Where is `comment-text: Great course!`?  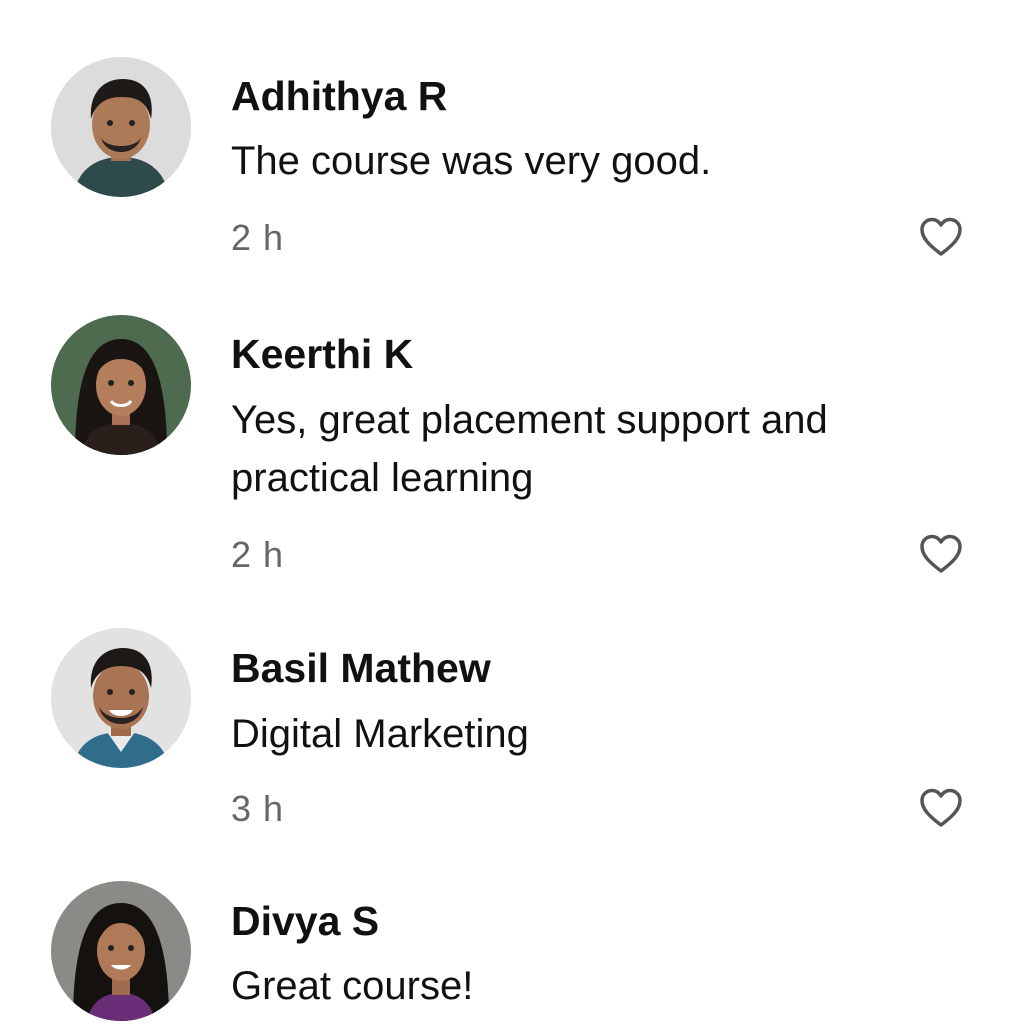 comment-text: Great course! is located at coordinates (352, 986).